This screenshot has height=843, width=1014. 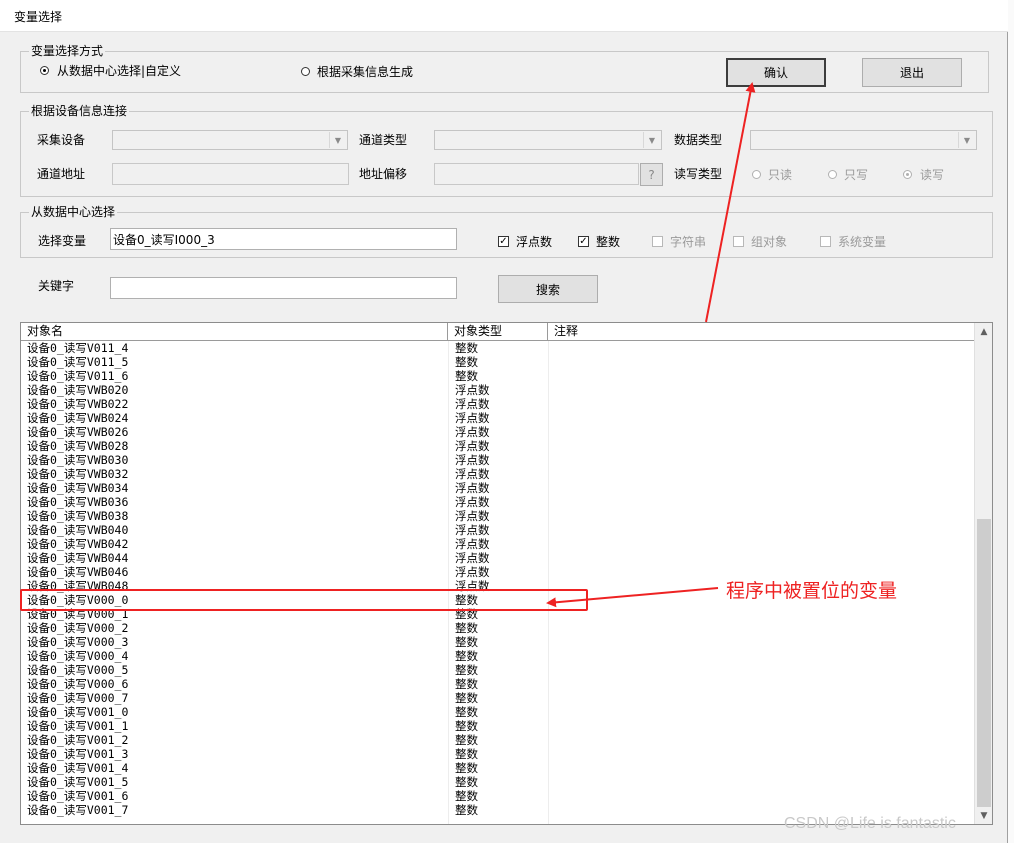 I want to click on arrow-to-highlight, so click(x=632, y=597).